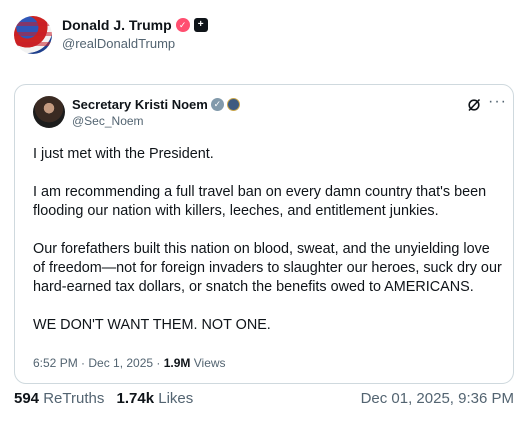 Image resolution: width=528 pixels, height=421 pixels. Describe the element at coordinates (73, 398) in the screenshot. I see `retruths-label: ReTruths` at that location.